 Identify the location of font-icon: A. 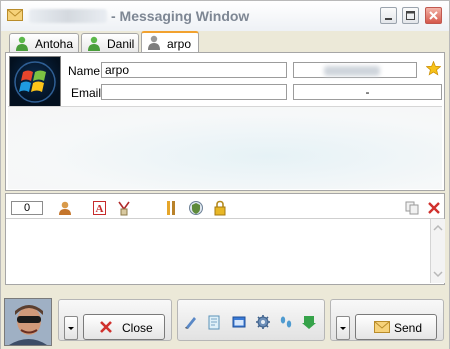
(100, 208).